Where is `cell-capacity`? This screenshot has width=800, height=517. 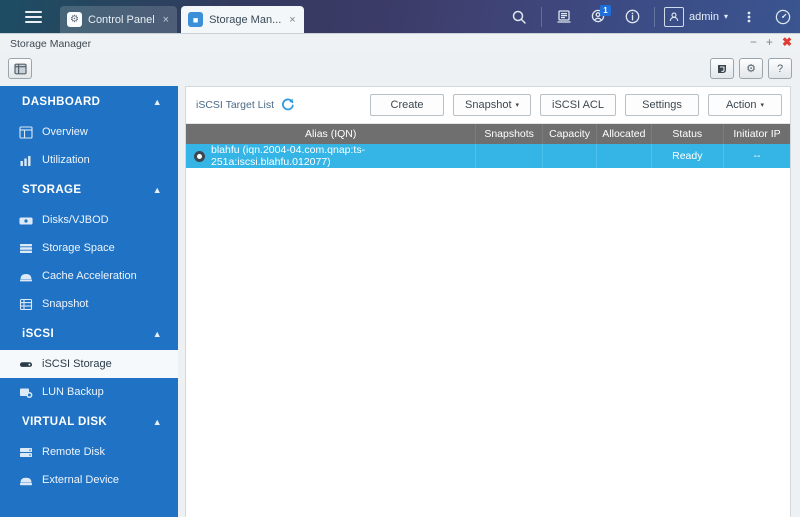 cell-capacity is located at coordinates (570, 156).